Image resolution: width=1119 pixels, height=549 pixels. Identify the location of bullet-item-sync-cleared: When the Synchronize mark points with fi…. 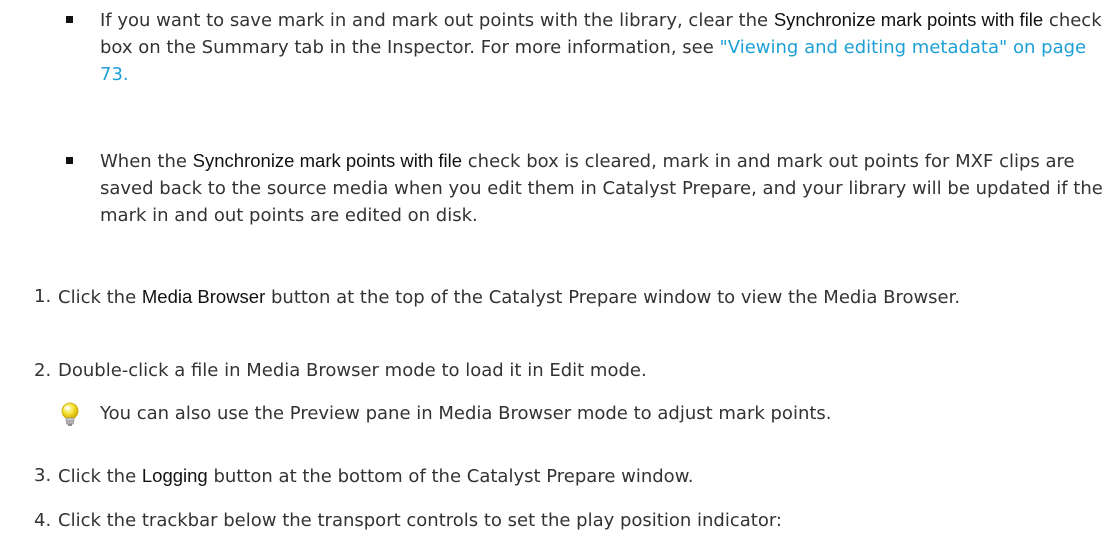
(586, 188).